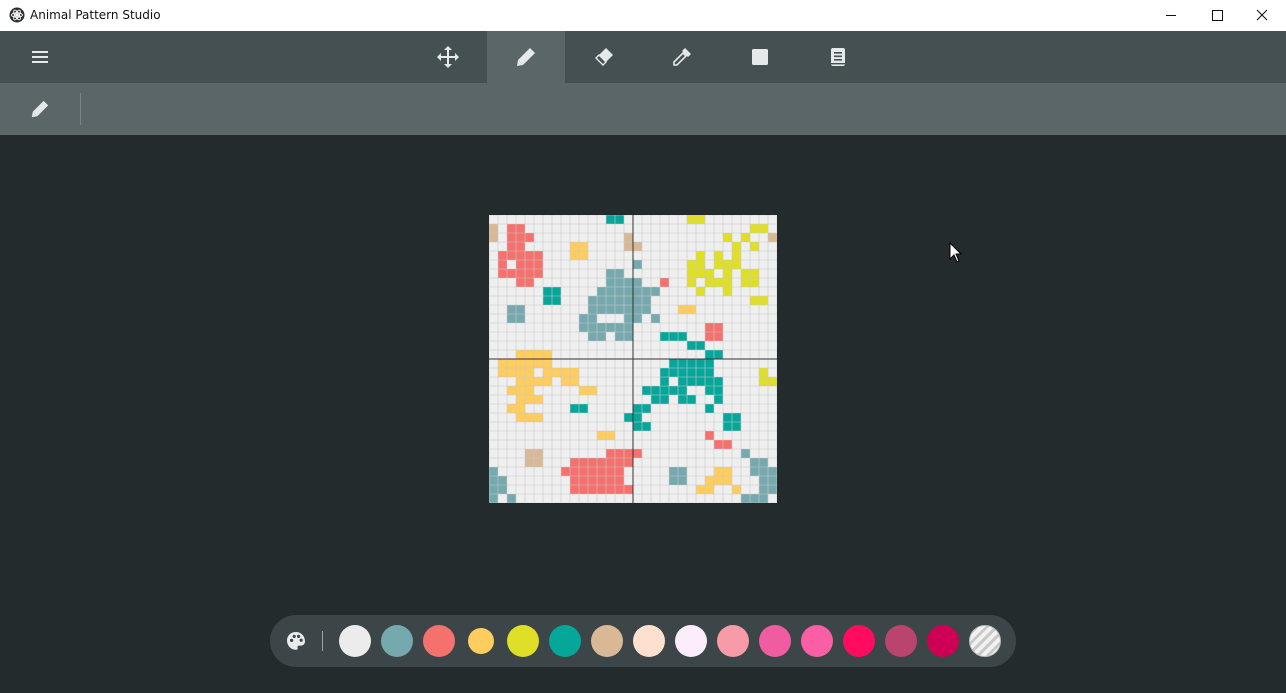 This screenshot has height=693, width=1286. Describe the element at coordinates (296, 641) in the screenshot. I see `palette-icon` at that location.